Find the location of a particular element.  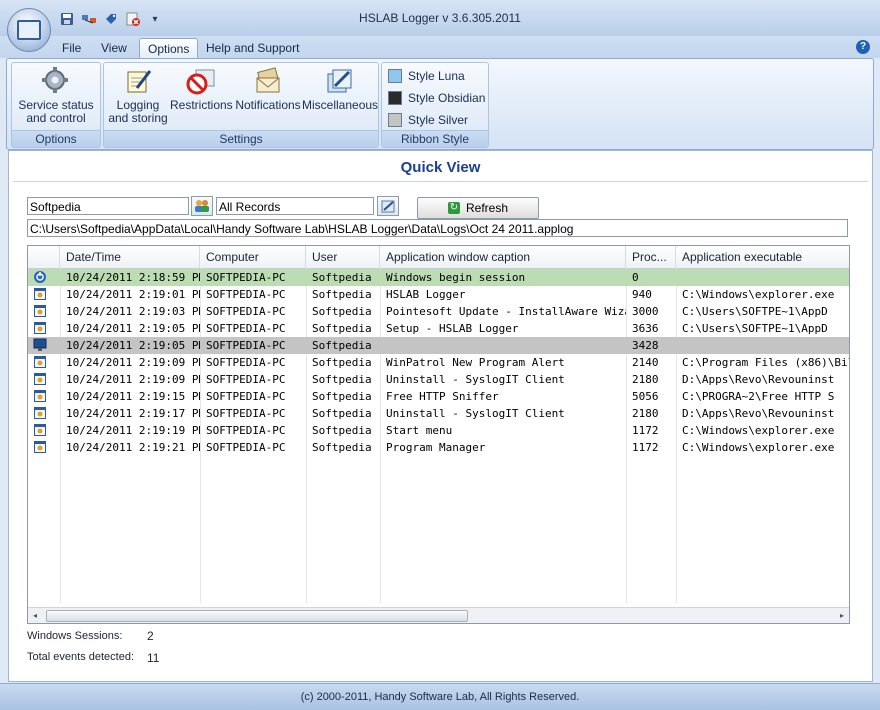

scroll-left-icon: ◂ is located at coordinates (35, 615).